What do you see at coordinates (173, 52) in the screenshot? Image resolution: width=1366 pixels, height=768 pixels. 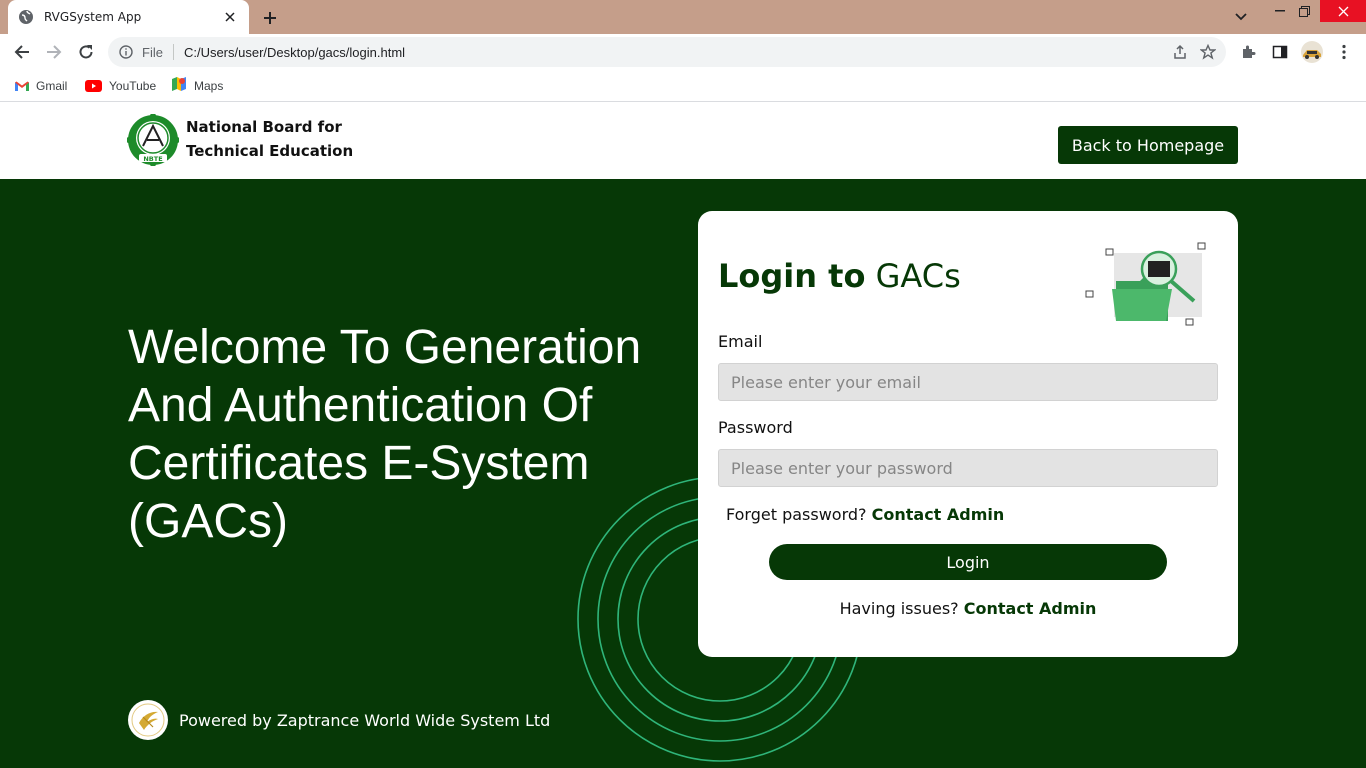 I see `omnibox-divider` at bounding box center [173, 52].